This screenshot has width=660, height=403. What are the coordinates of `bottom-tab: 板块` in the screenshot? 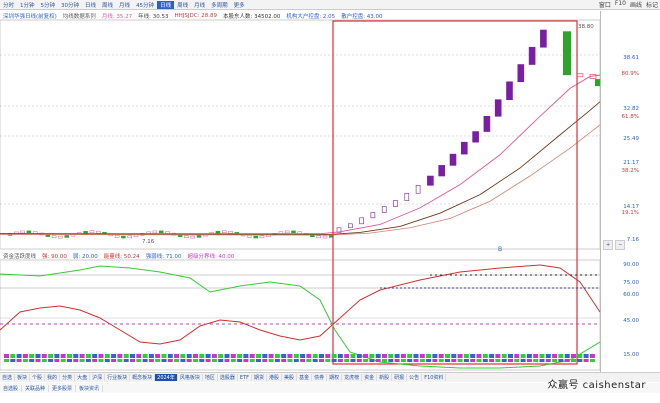 It's located at (23, 377).